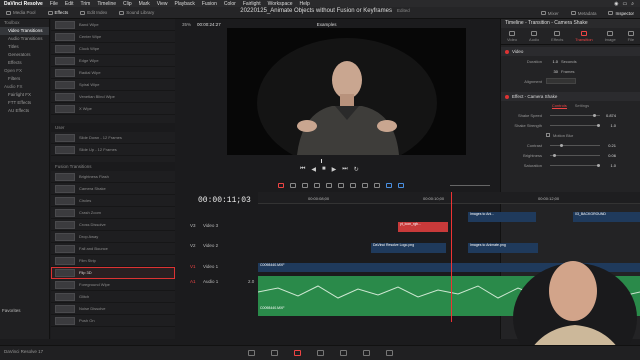 The height and width of the screenshot is (360, 640). What do you see at coordinates (610, 36) in the screenshot?
I see `tab-image: Image` at bounding box center [610, 36].